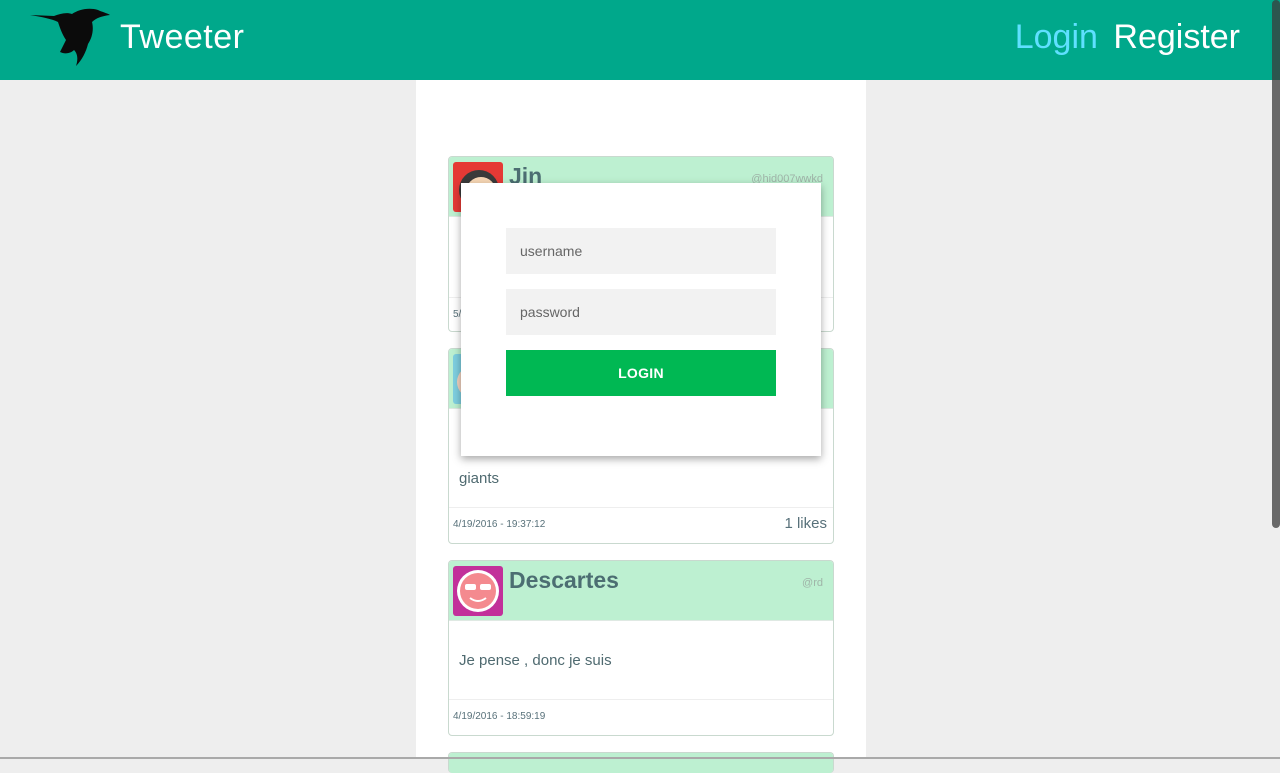 This screenshot has height=773, width=1280. Describe the element at coordinates (641, 591) in the screenshot. I see `tweet-card-header: Descartes @rd` at that location.